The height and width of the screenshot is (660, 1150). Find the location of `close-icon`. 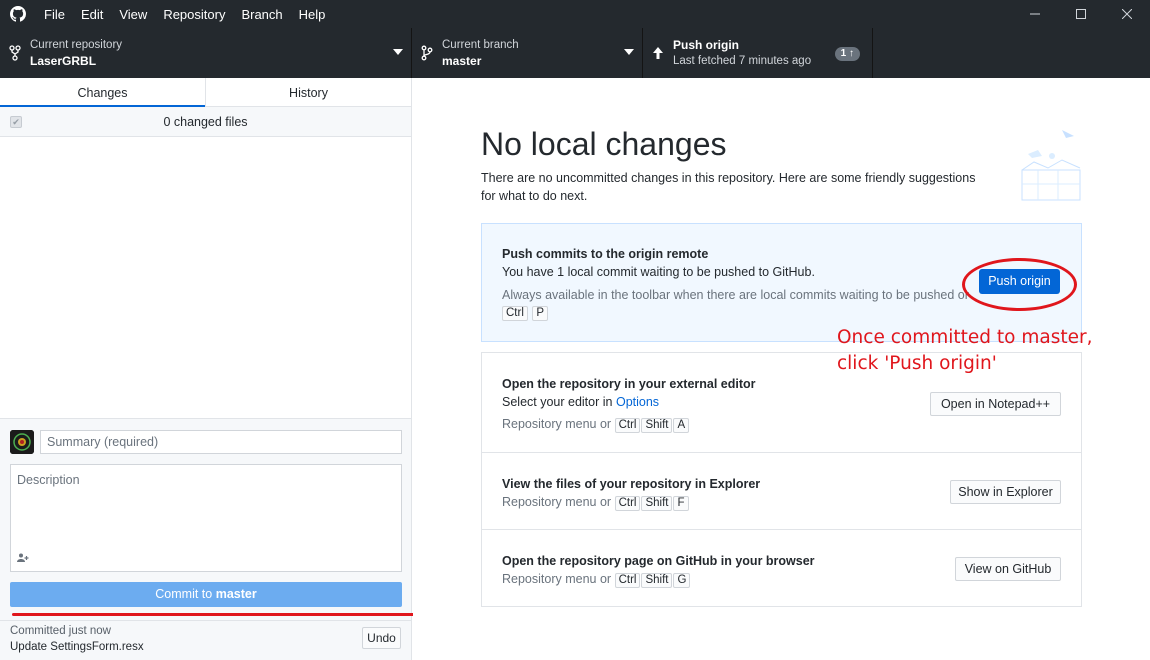

close-icon is located at coordinates (1127, 14).